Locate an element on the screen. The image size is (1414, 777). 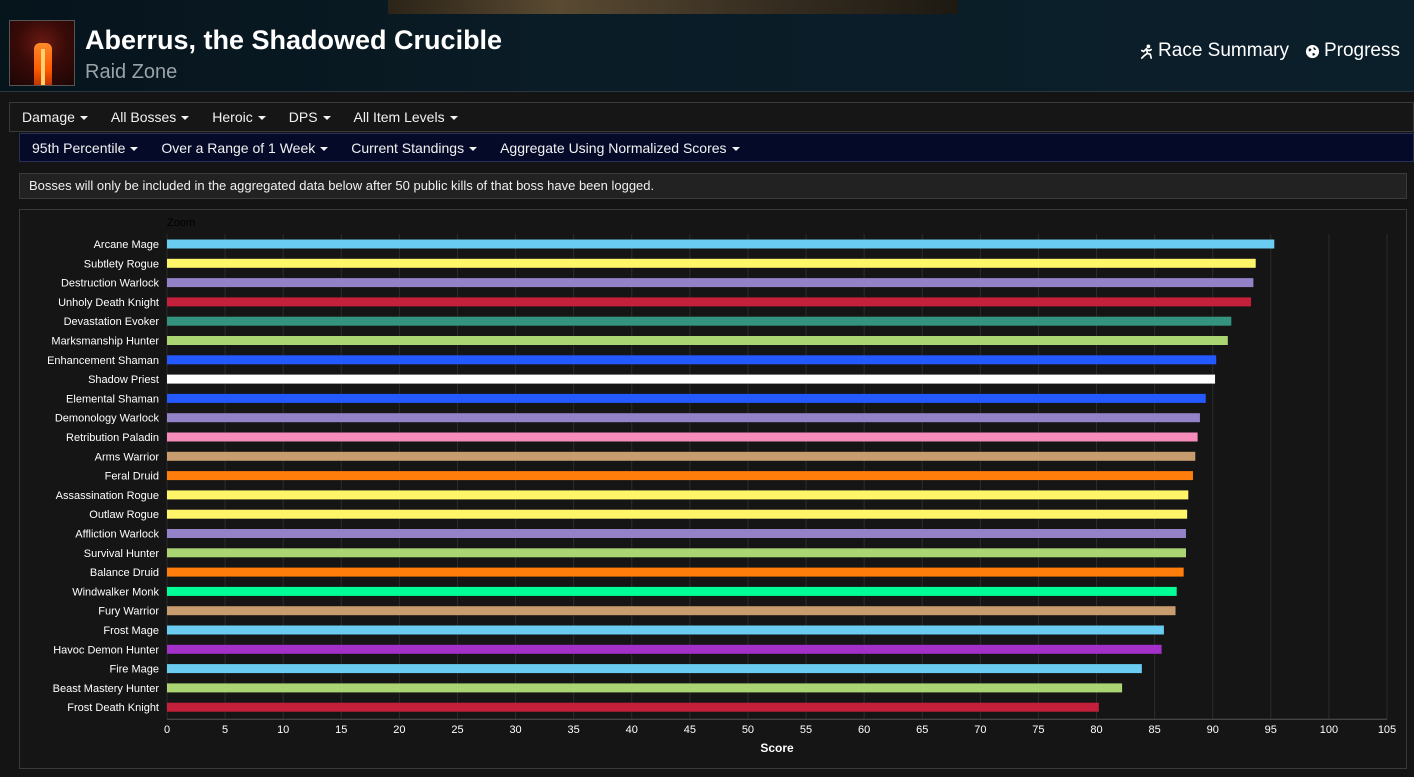
role-dropdown: DPS is located at coordinates (310, 117).